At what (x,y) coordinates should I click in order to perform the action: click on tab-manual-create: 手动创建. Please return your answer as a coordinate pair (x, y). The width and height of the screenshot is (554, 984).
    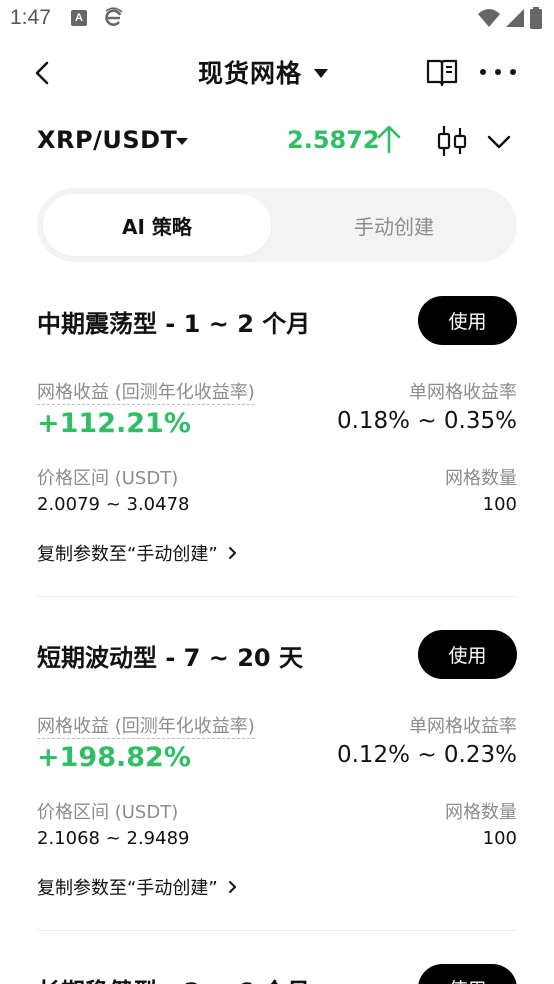
    Looking at the image, I should click on (394, 225).